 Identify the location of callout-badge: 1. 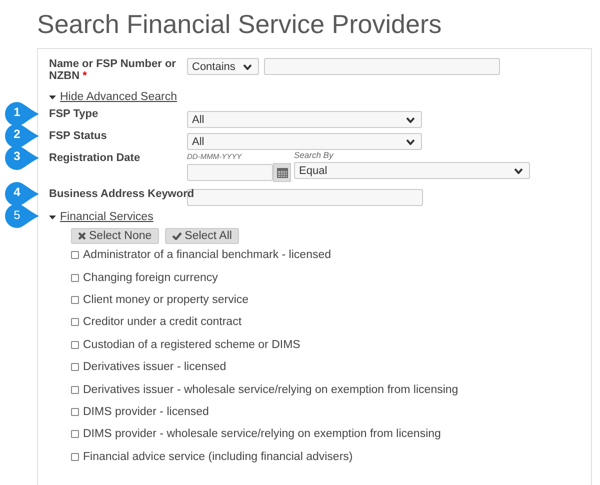
(23, 114).